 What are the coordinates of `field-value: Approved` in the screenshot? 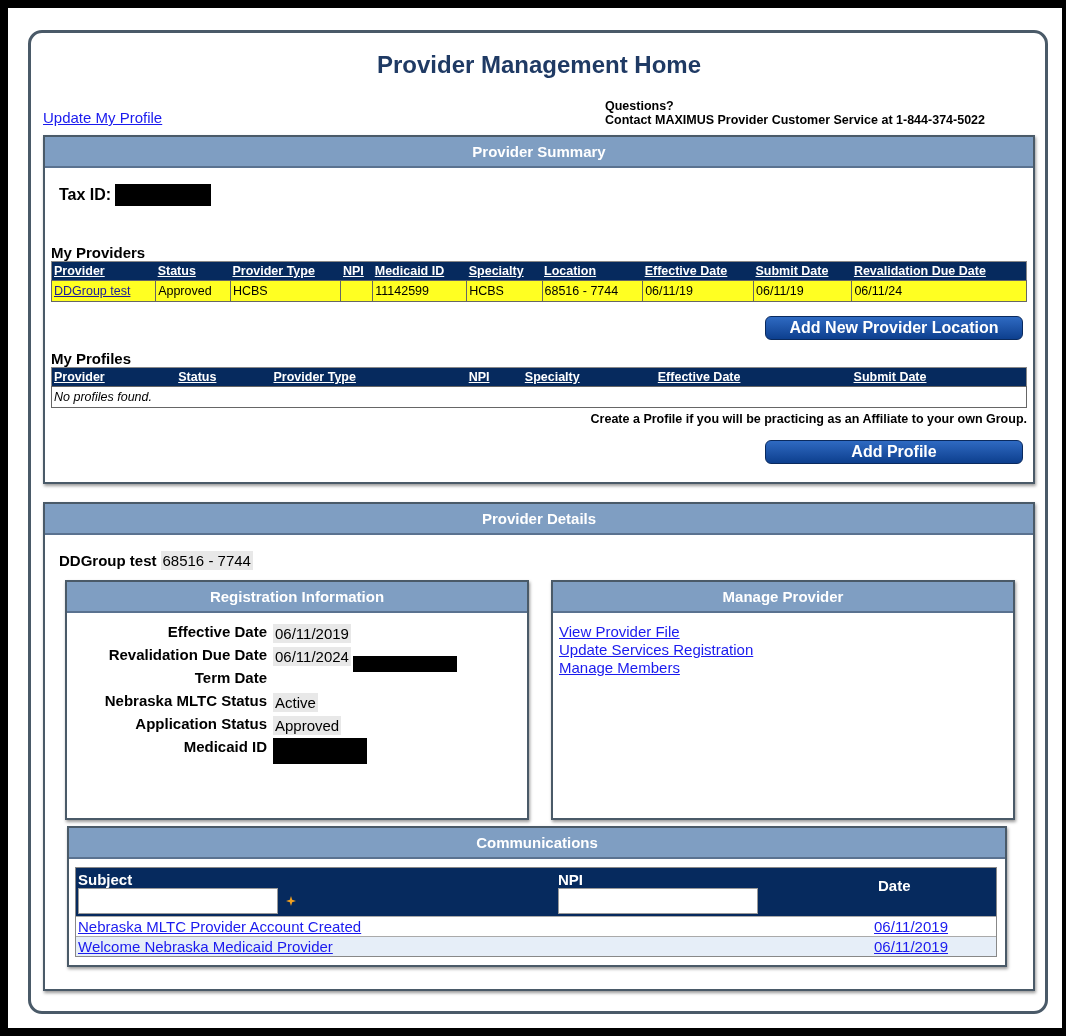 It's located at (307, 725).